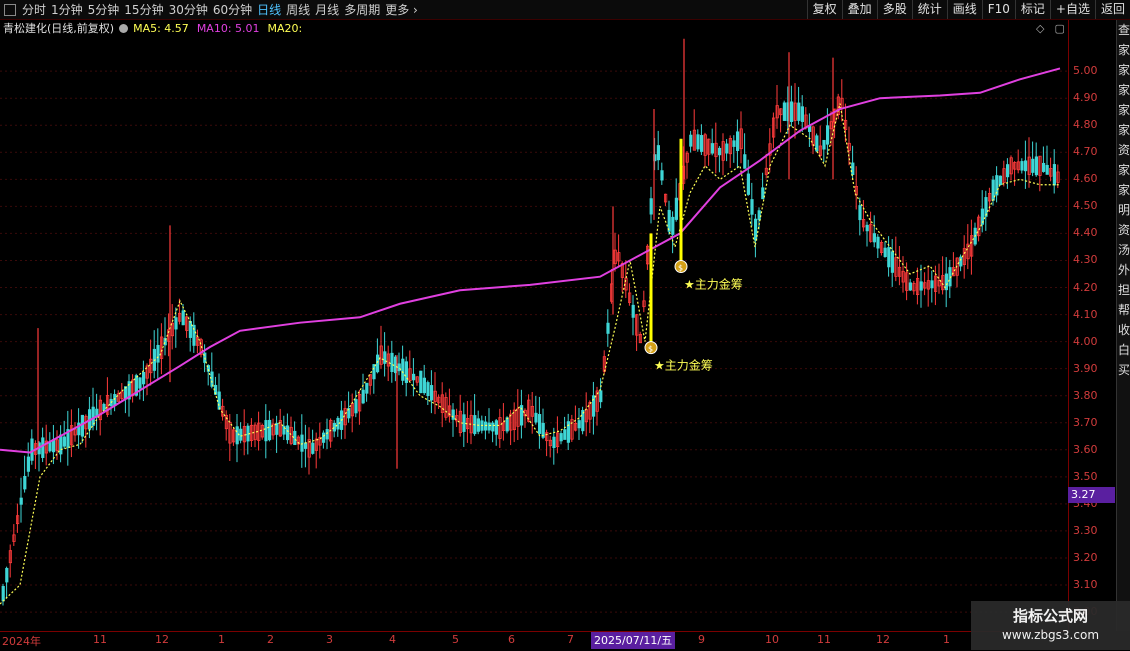 This screenshot has height=651, width=1130. I want to click on date-tick-label: 6, so click(511, 639).